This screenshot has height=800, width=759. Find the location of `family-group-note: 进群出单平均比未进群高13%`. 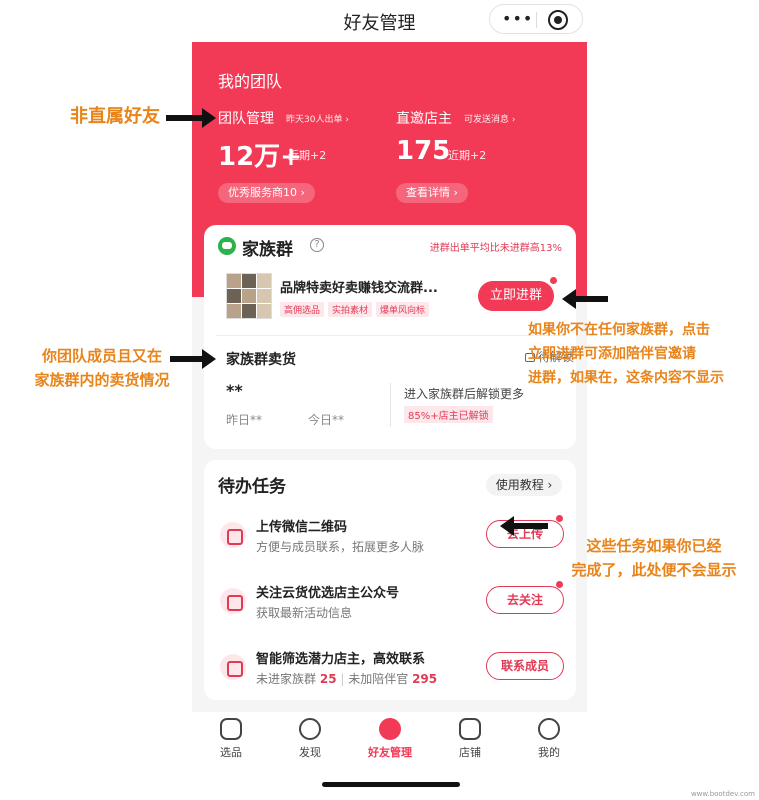

family-group-note: 进群出单平均比未进群高13% is located at coordinates (495, 248).